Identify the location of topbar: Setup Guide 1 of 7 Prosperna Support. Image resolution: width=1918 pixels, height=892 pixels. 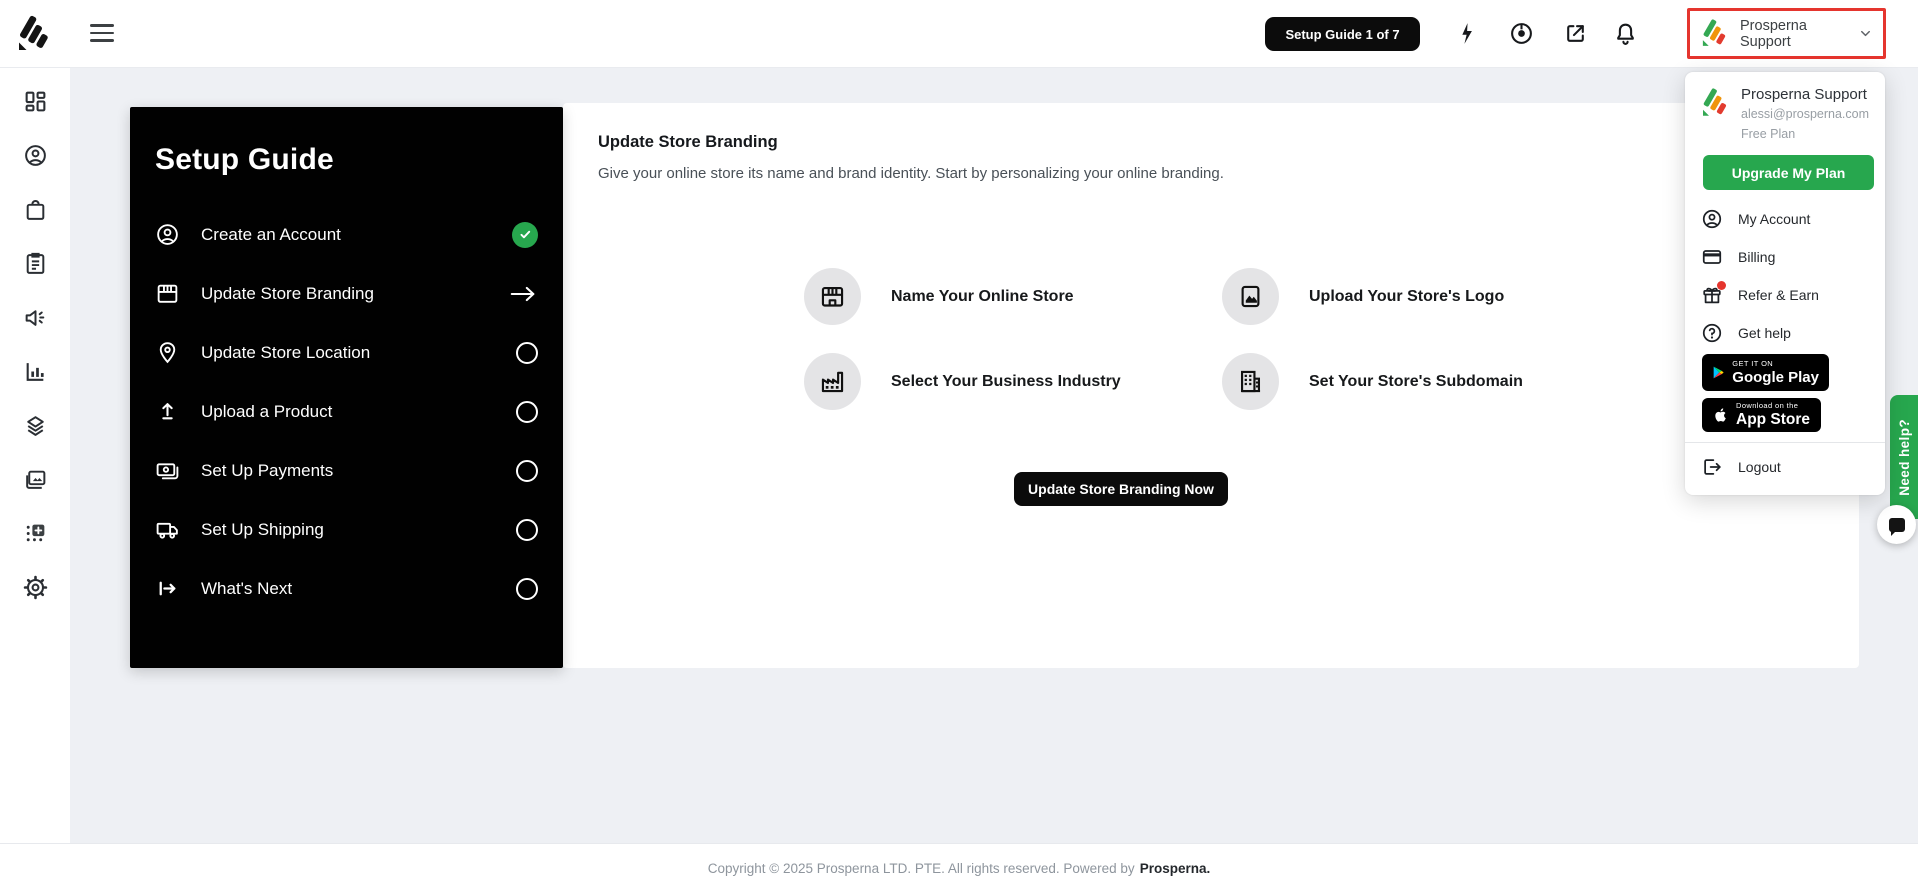
(959, 34).